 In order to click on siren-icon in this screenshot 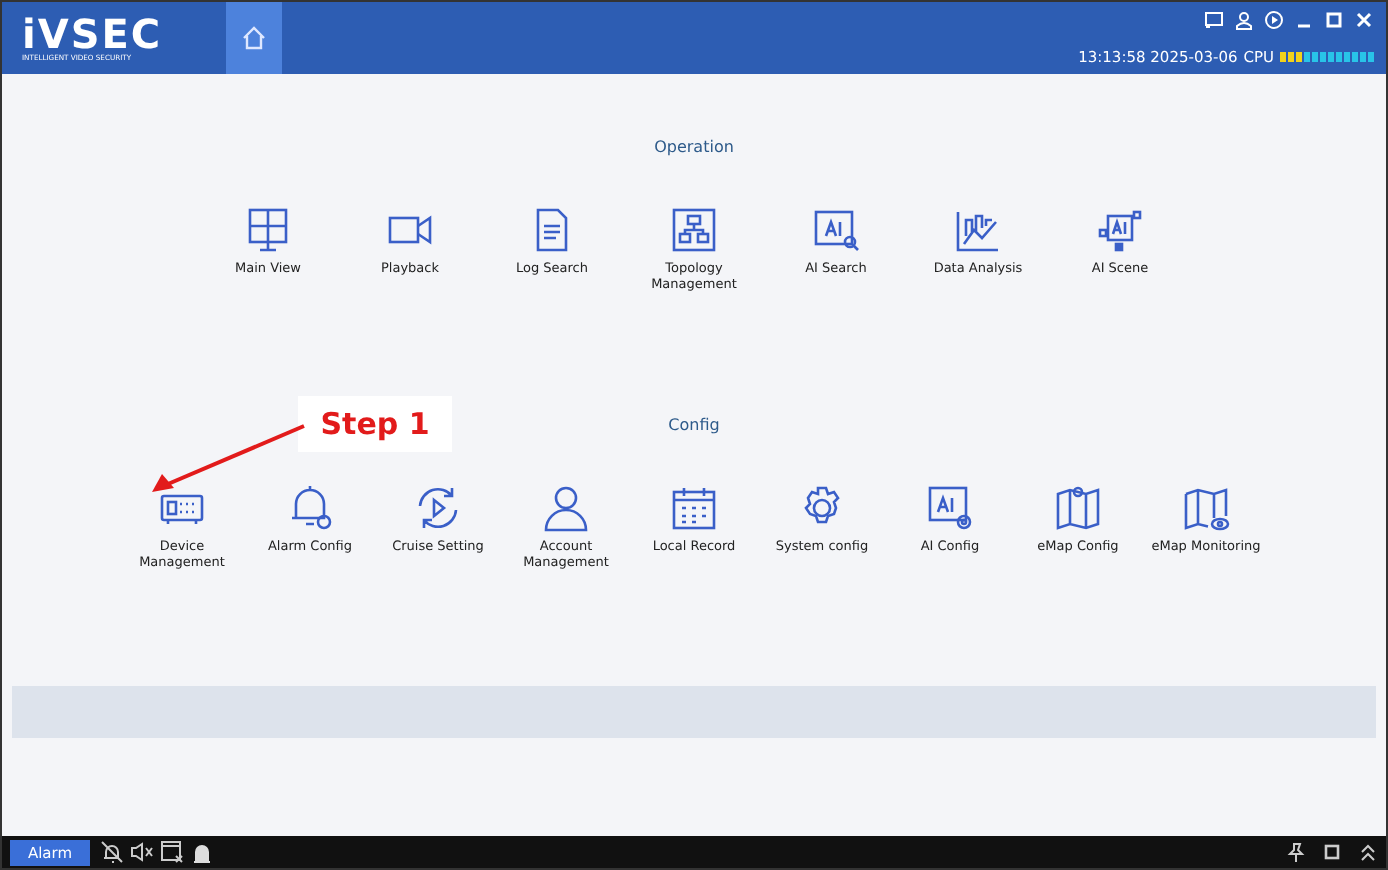, I will do `click(202, 852)`.